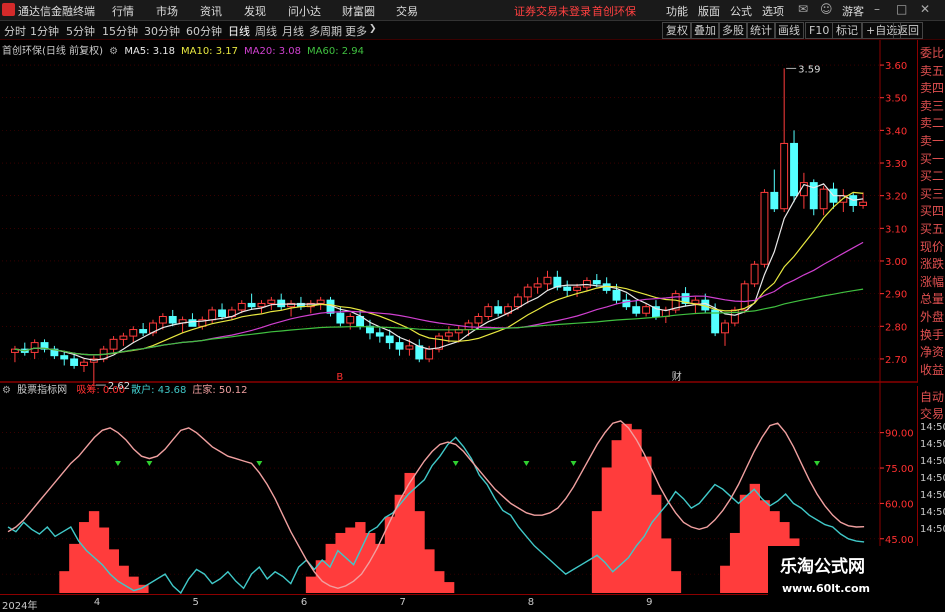 The image size is (945, 612). Describe the element at coordinates (255, 11) in the screenshot. I see `menu-item-discover: 发现` at that location.